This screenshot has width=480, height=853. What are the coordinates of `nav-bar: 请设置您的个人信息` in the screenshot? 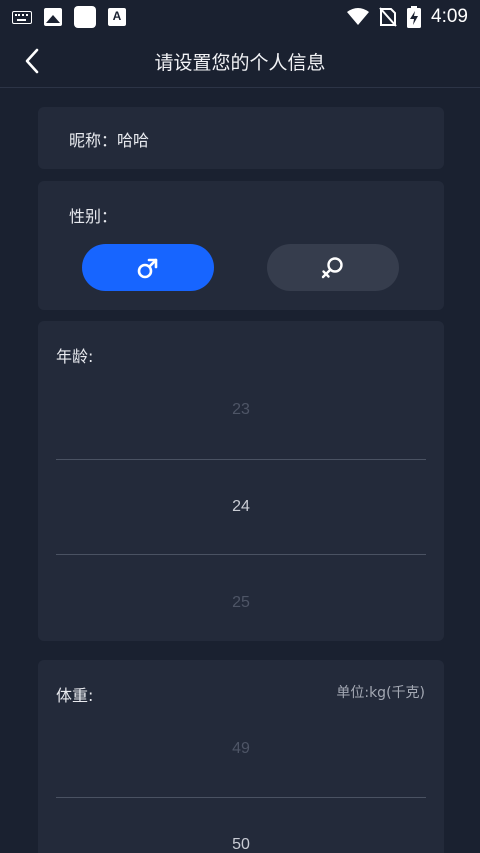 It's located at (240, 61).